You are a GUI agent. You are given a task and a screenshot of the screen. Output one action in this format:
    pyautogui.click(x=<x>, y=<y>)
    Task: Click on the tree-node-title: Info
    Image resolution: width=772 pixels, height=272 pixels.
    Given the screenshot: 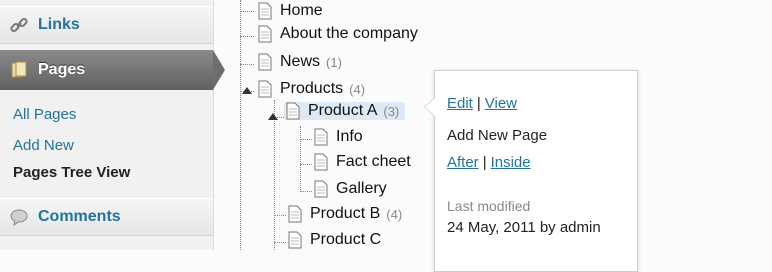 What is the action you would take?
    pyautogui.click(x=349, y=136)
    